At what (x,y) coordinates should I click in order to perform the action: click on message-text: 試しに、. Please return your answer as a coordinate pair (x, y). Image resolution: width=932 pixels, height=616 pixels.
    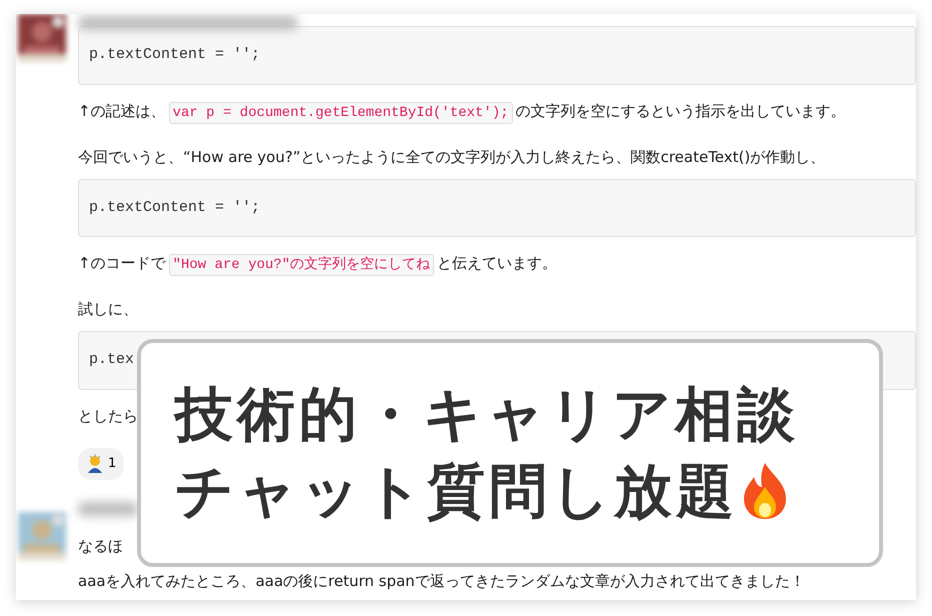
    Looking at the image, I should click on (108, 309).